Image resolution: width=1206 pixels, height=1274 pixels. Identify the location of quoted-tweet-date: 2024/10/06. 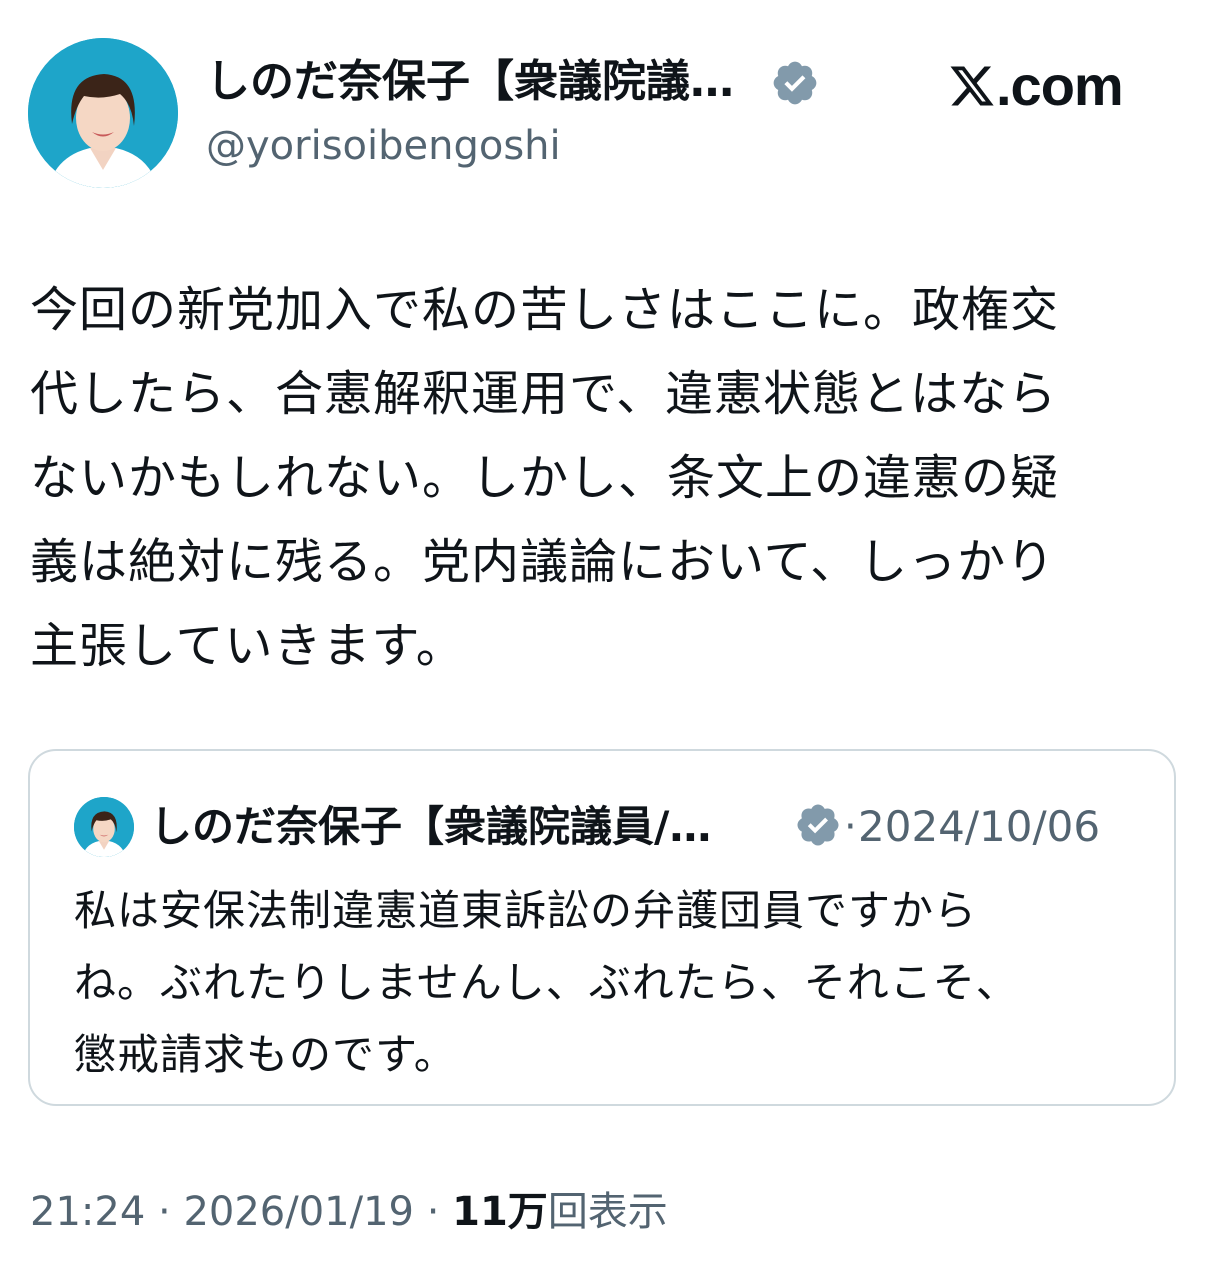
(979, 827).